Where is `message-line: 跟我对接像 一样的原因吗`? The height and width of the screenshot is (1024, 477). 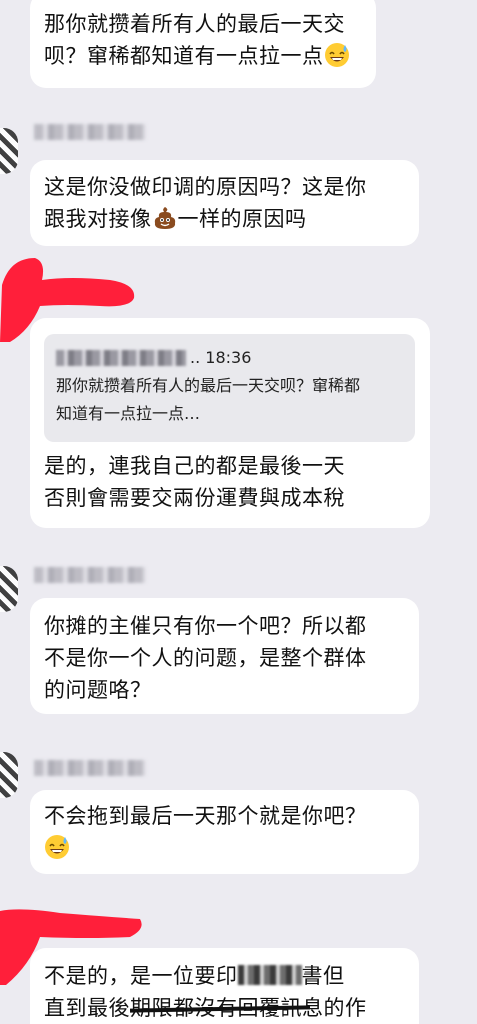
message-line: 跟我对接像 一样的原因吗 is located at coordinates (175, 219).